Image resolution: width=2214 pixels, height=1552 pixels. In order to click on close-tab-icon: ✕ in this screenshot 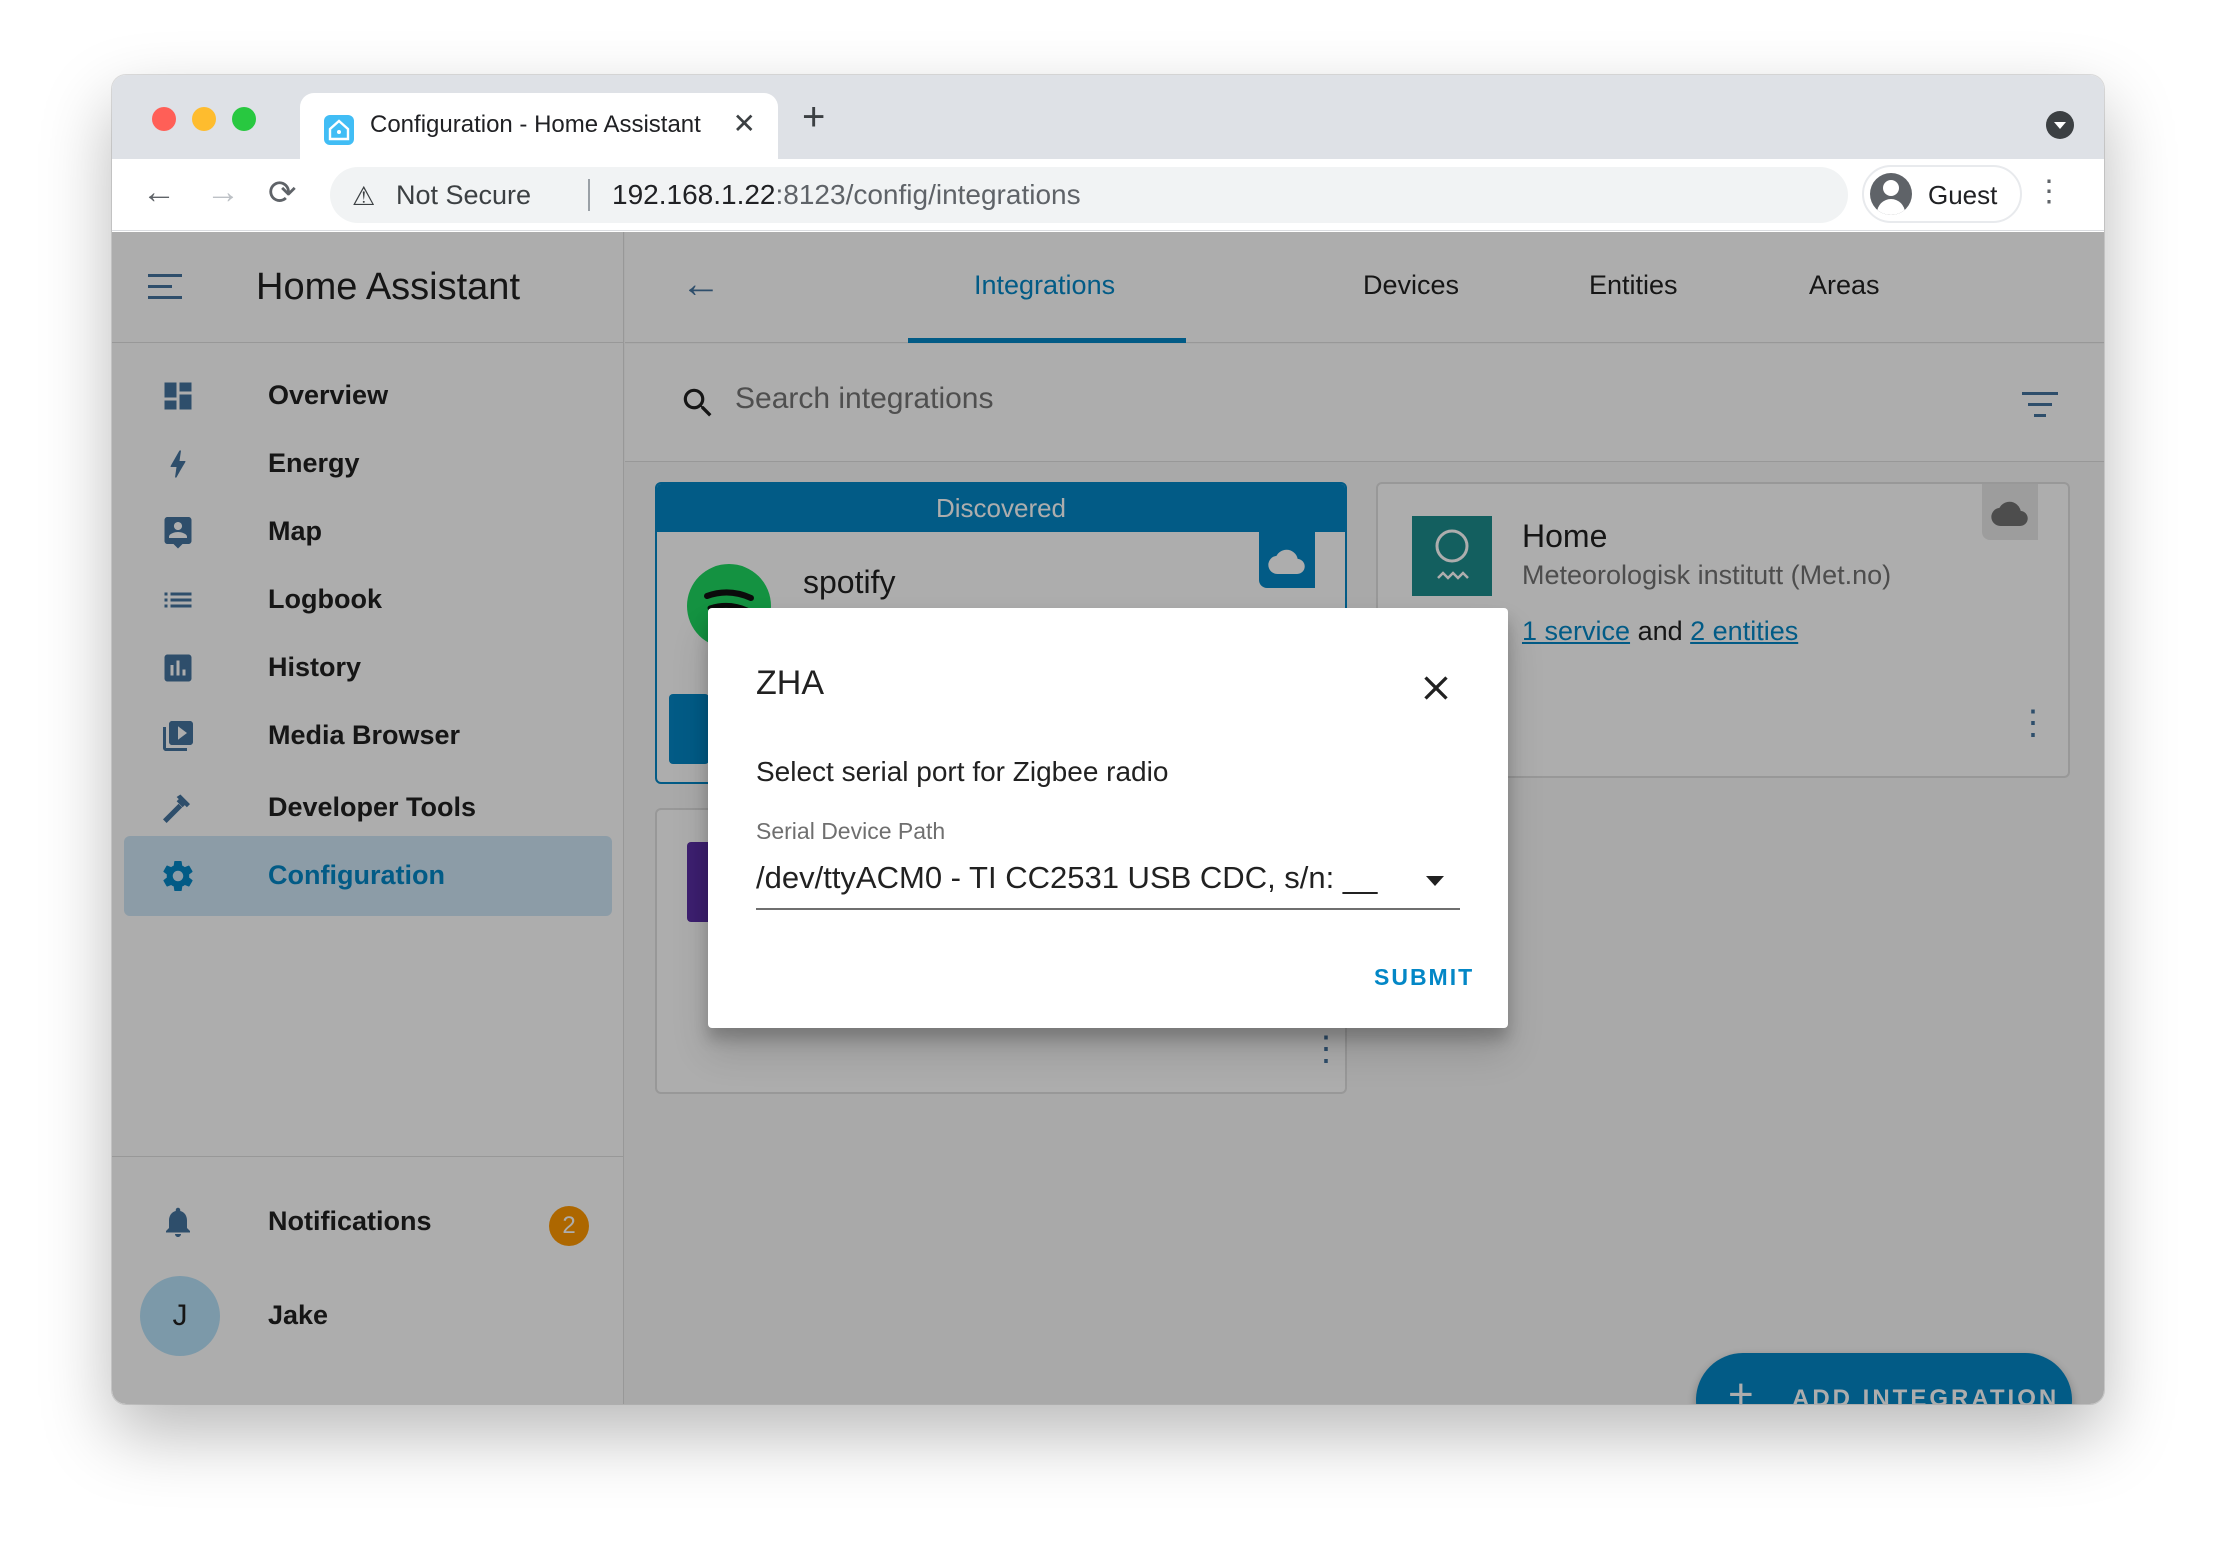, I will do `click(744, 123)`.